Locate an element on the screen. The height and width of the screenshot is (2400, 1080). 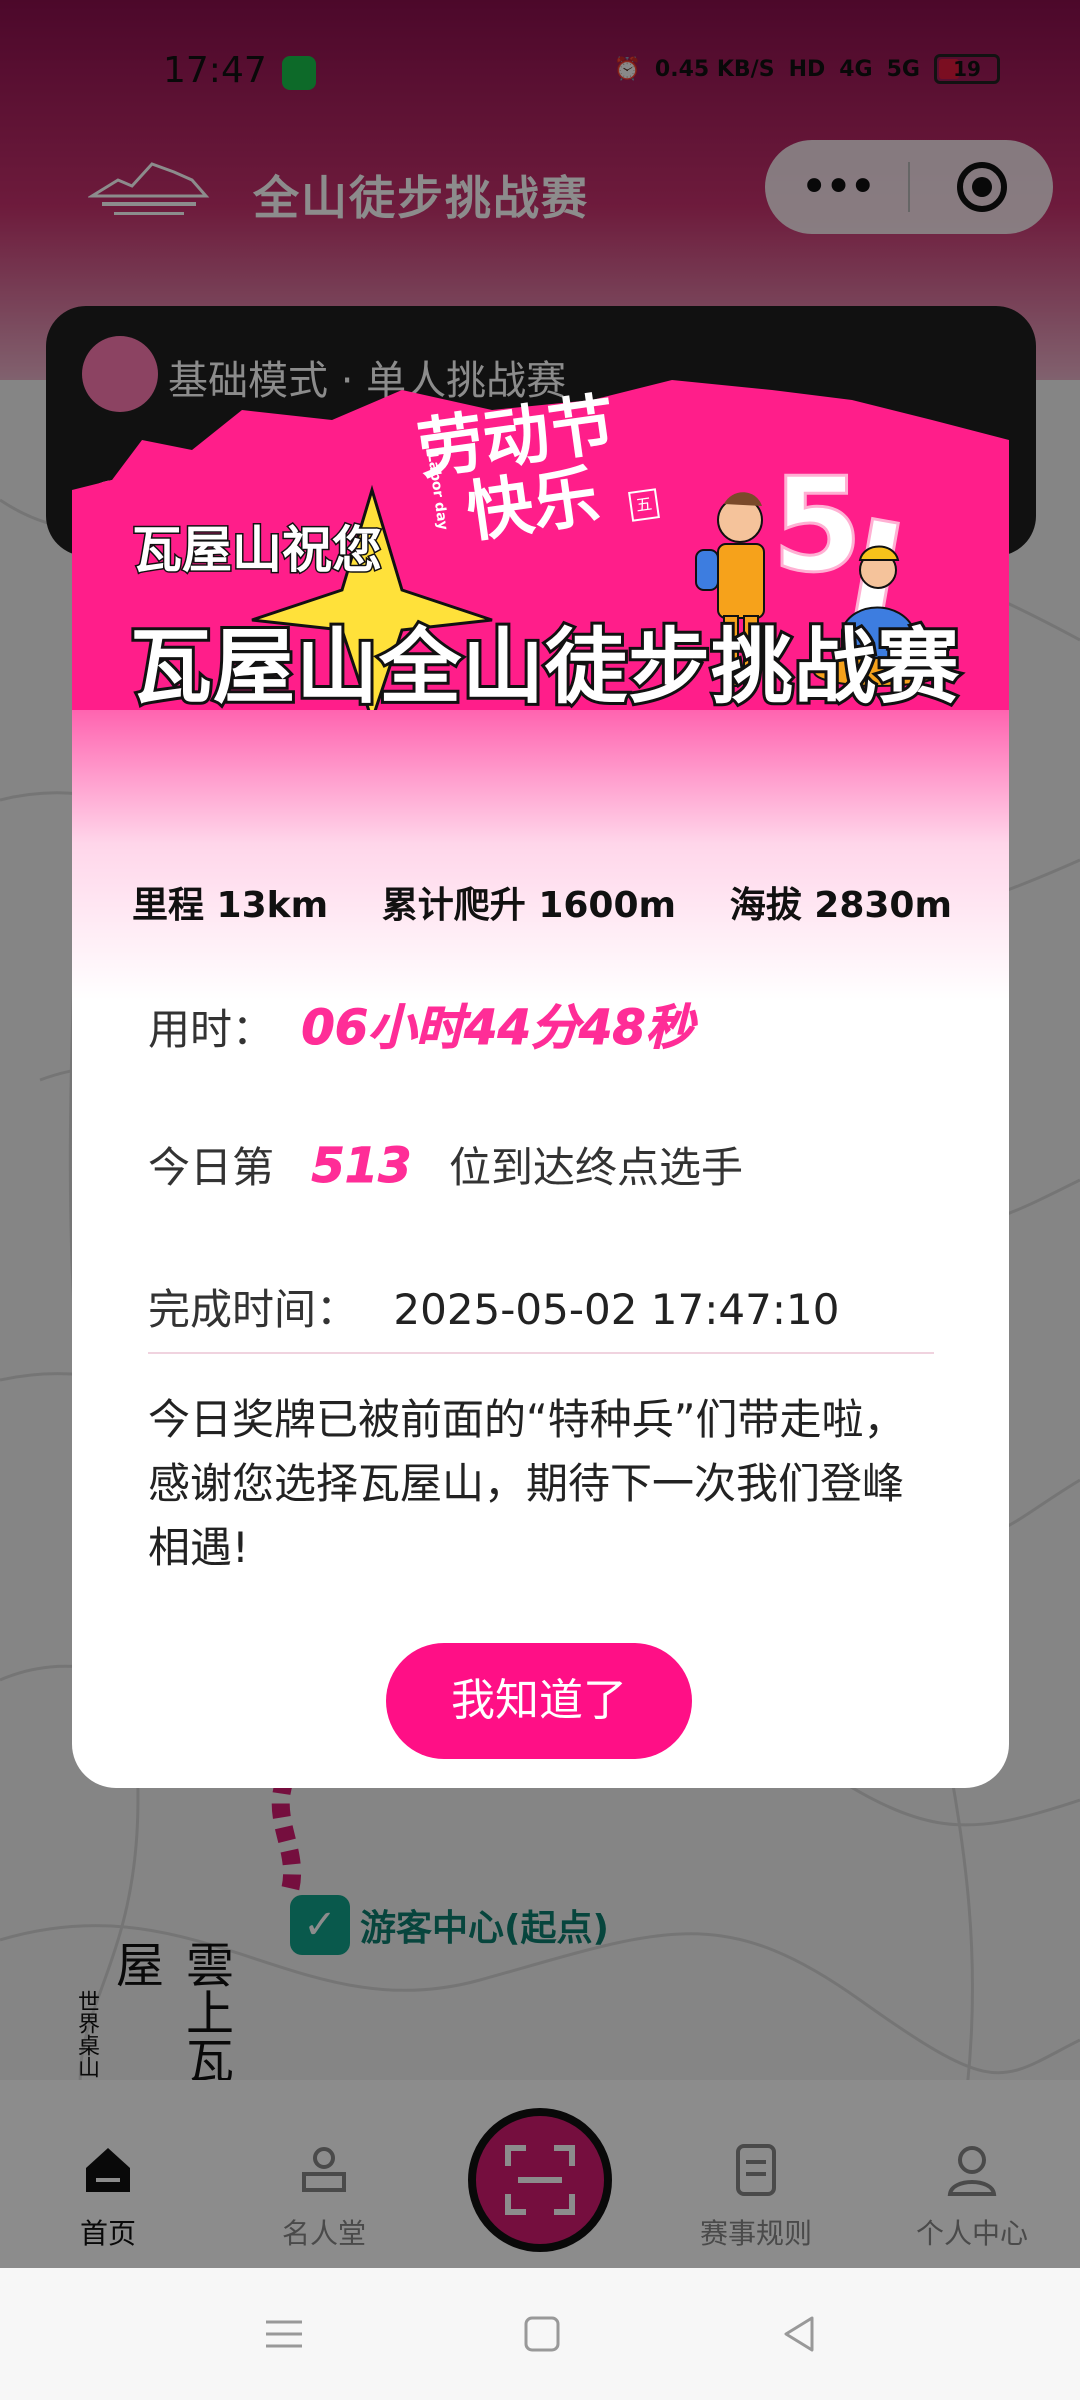
medal-message: 今日奖牌已被前面的“特种兵”们带走啦，感谢您选择瓦屋山，期待下一次我们登峰相遇! is located at coordinates (527, 1483).